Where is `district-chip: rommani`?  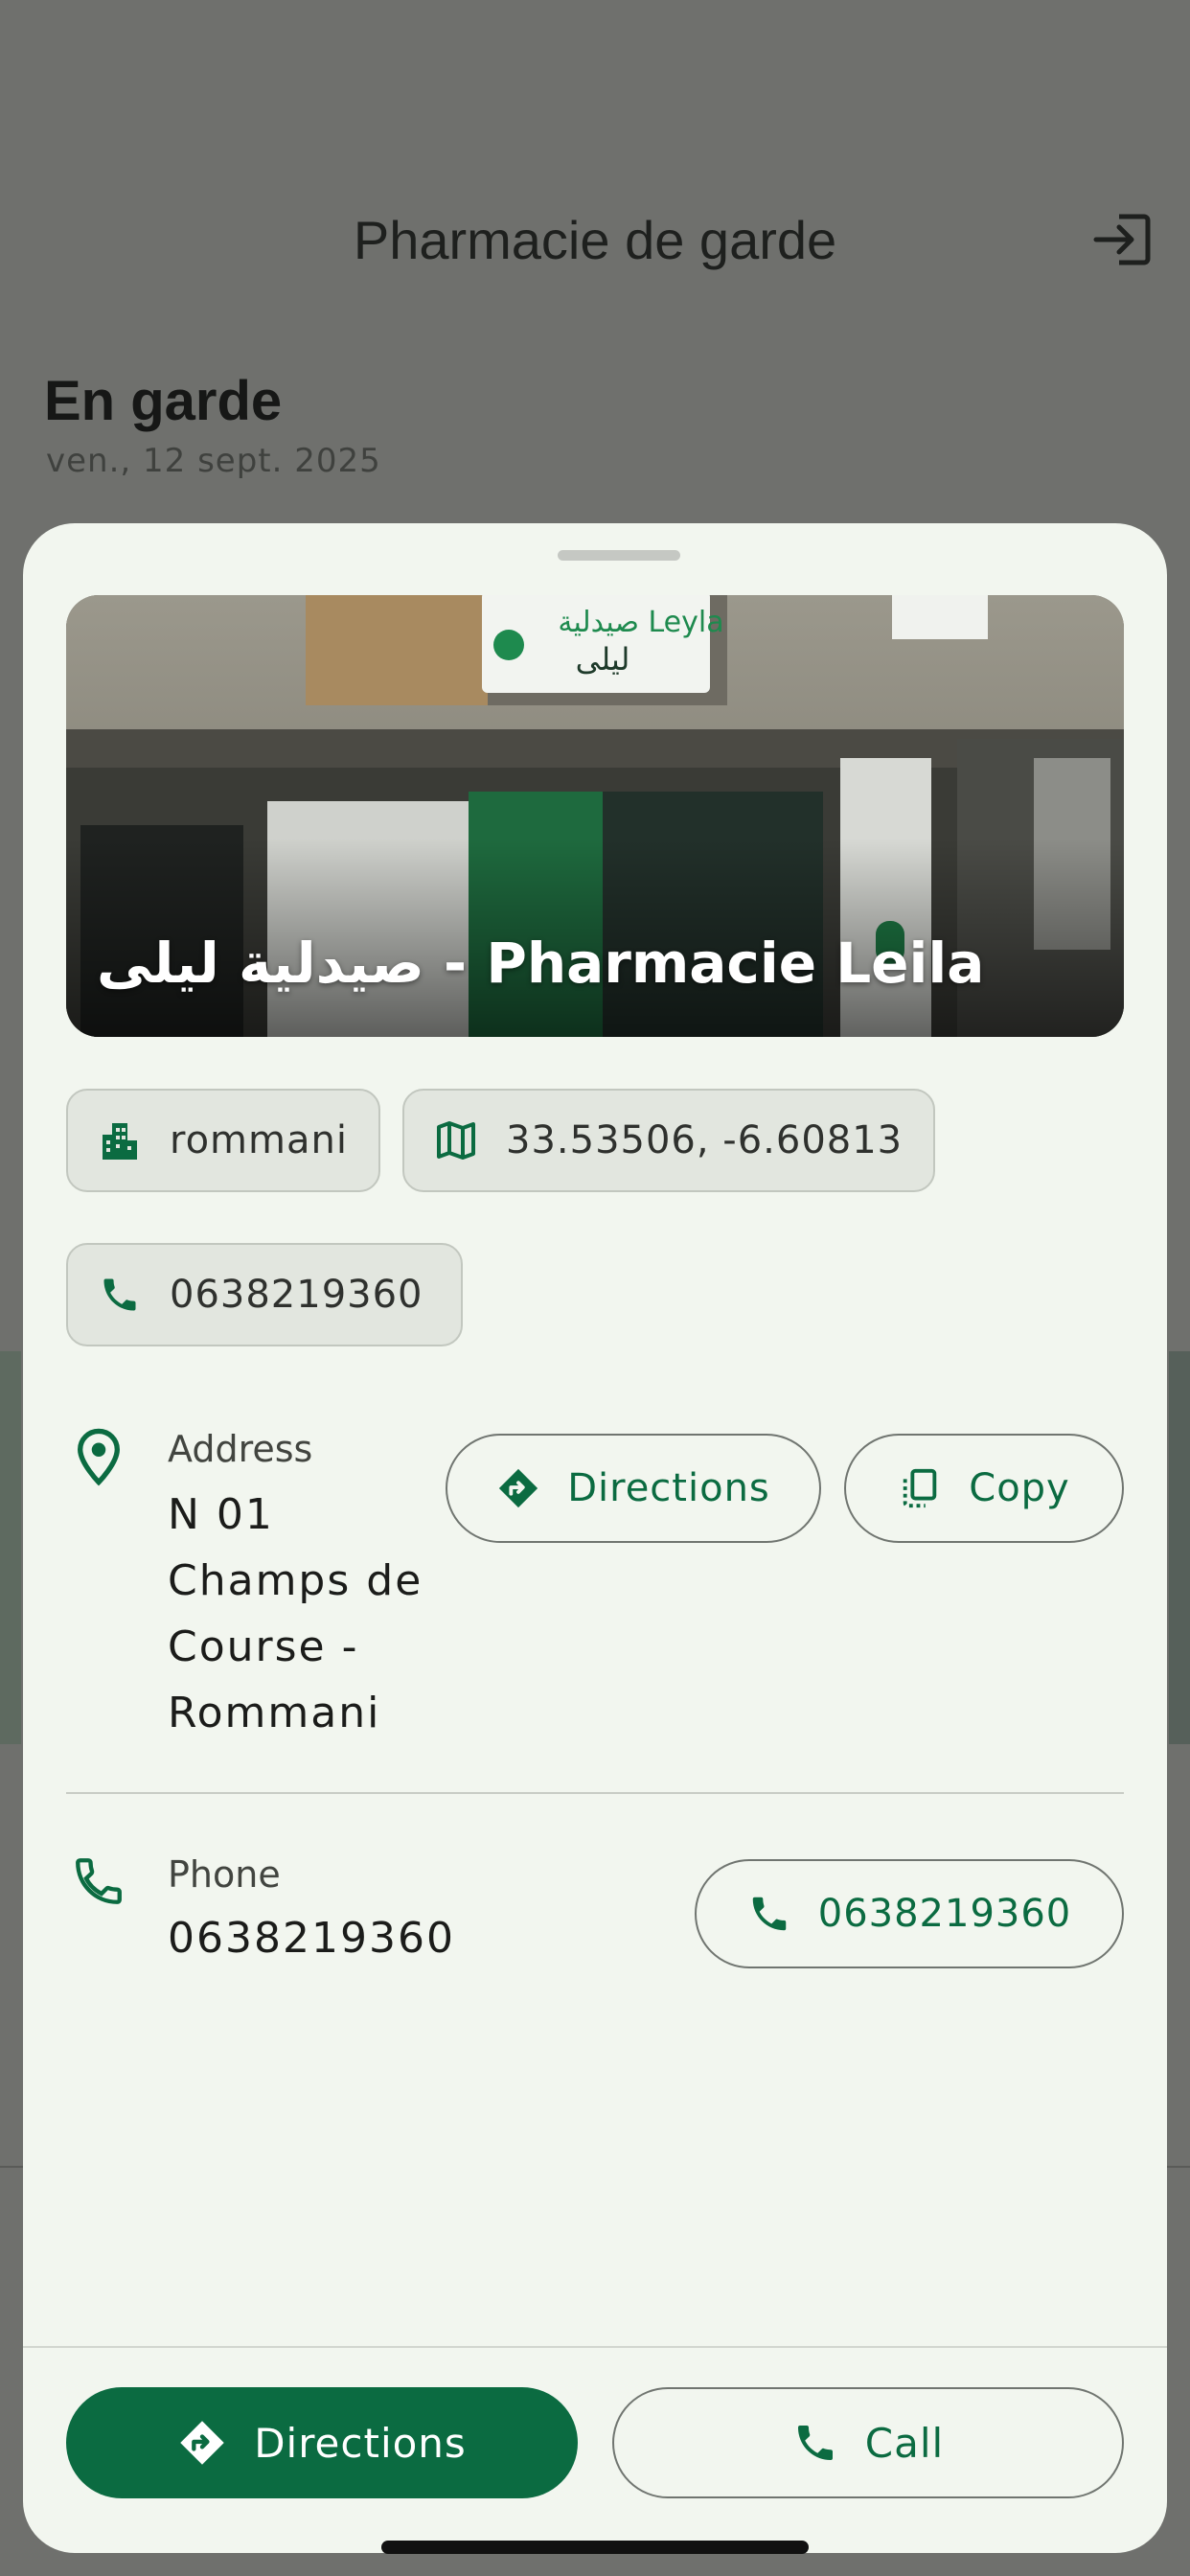 district-chip: rommani is located at coordinates (223, 1140).